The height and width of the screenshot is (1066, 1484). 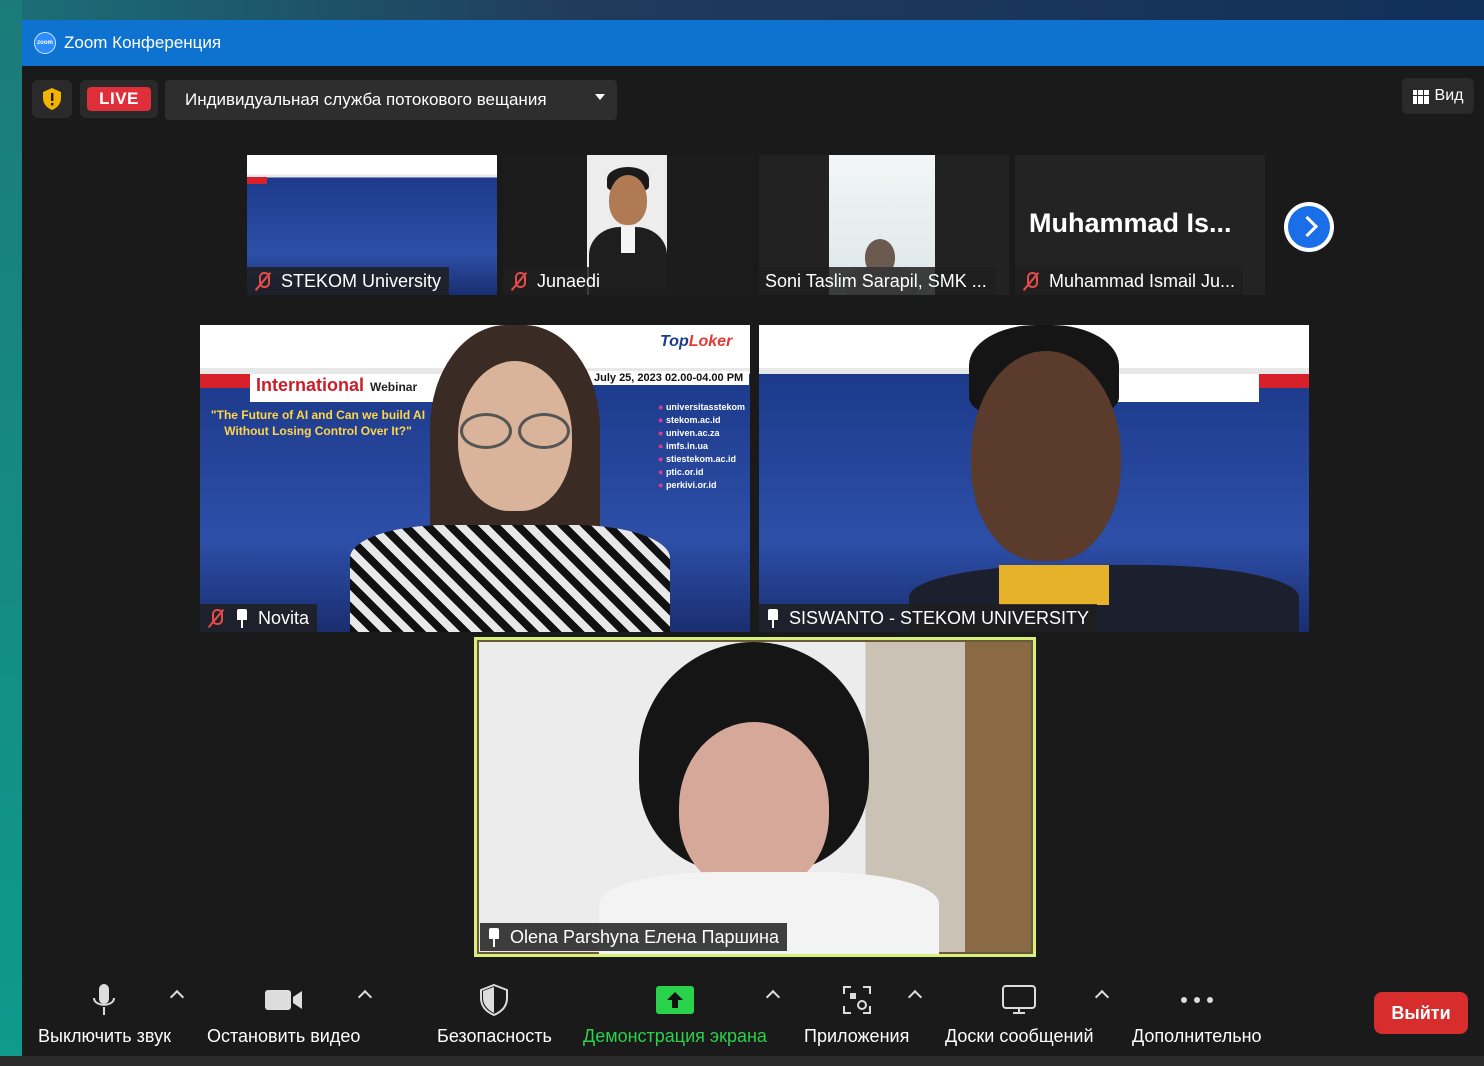 I want to click on stream-service-dropdown: Индивидуальная служба потокового вещания, so click(x=391, y=100).